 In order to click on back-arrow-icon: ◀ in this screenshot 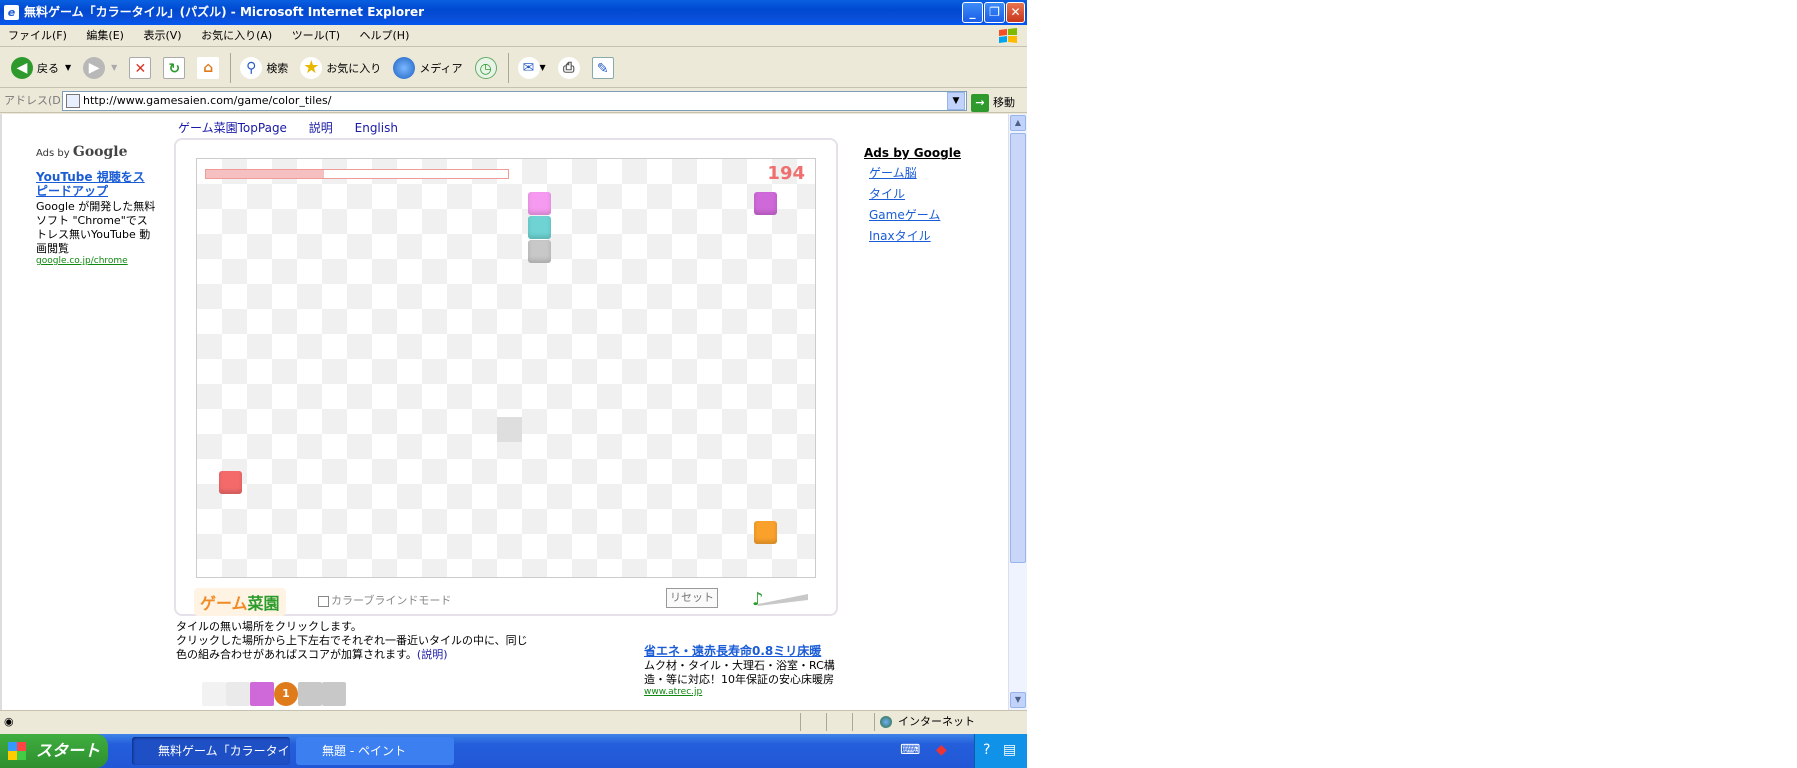, I will do `click(22, 67)`.